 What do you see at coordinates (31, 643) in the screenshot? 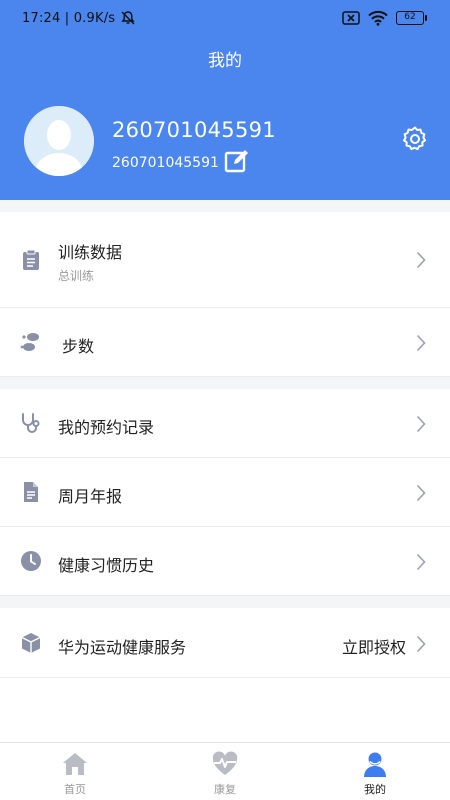
I see `cube-icon` at bounding box center [31, 643].